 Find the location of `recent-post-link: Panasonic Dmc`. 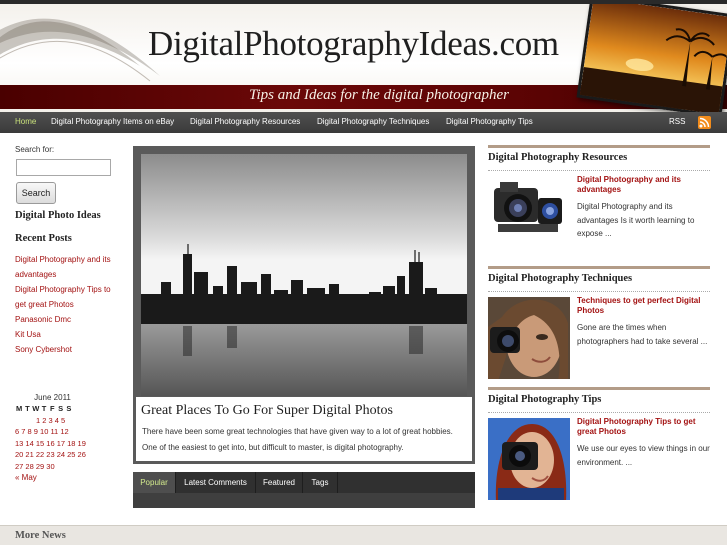

recent-post-link: Panasonic Dmc is located at coordinates (67, 319).